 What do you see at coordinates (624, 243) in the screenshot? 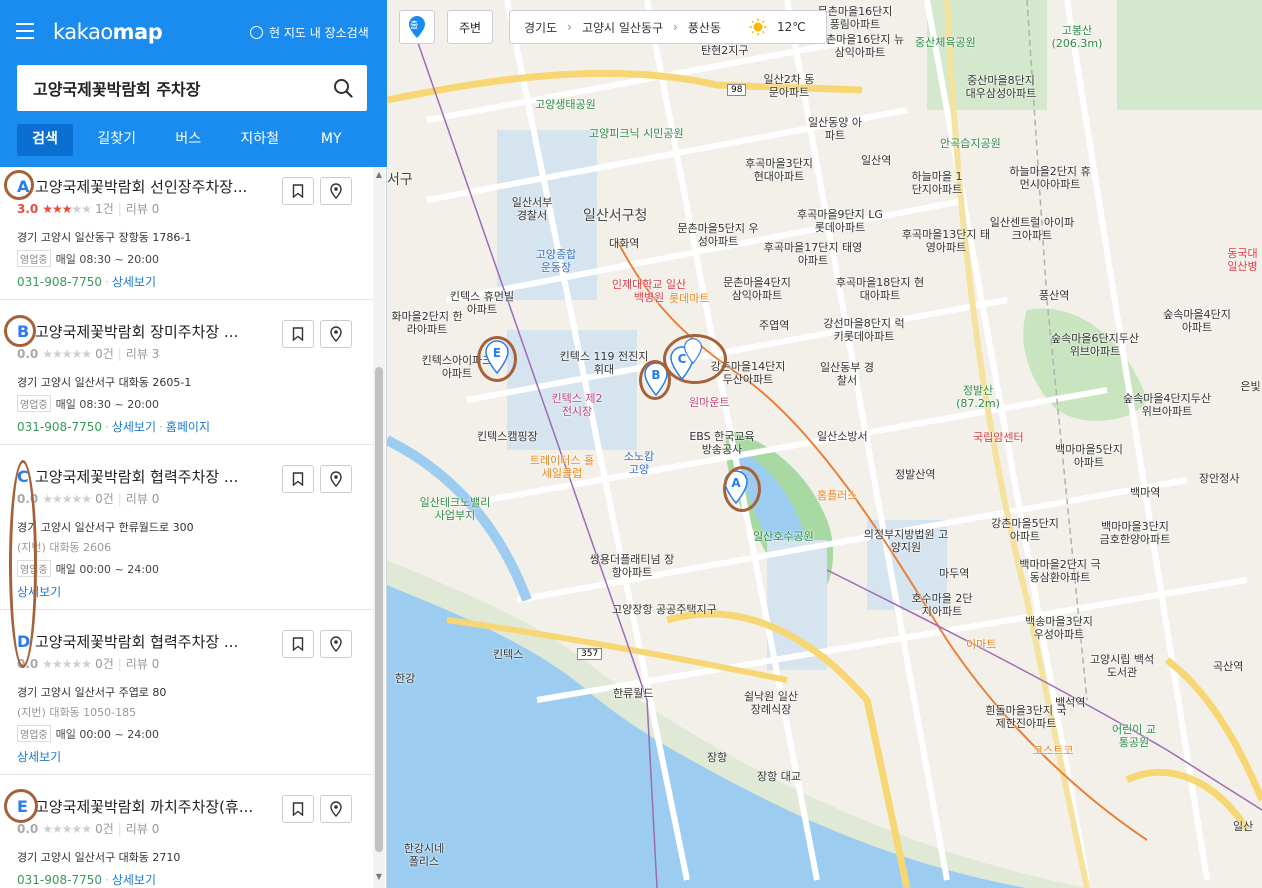
I see `map-label: 대화역` at bounding box center [624, 243].